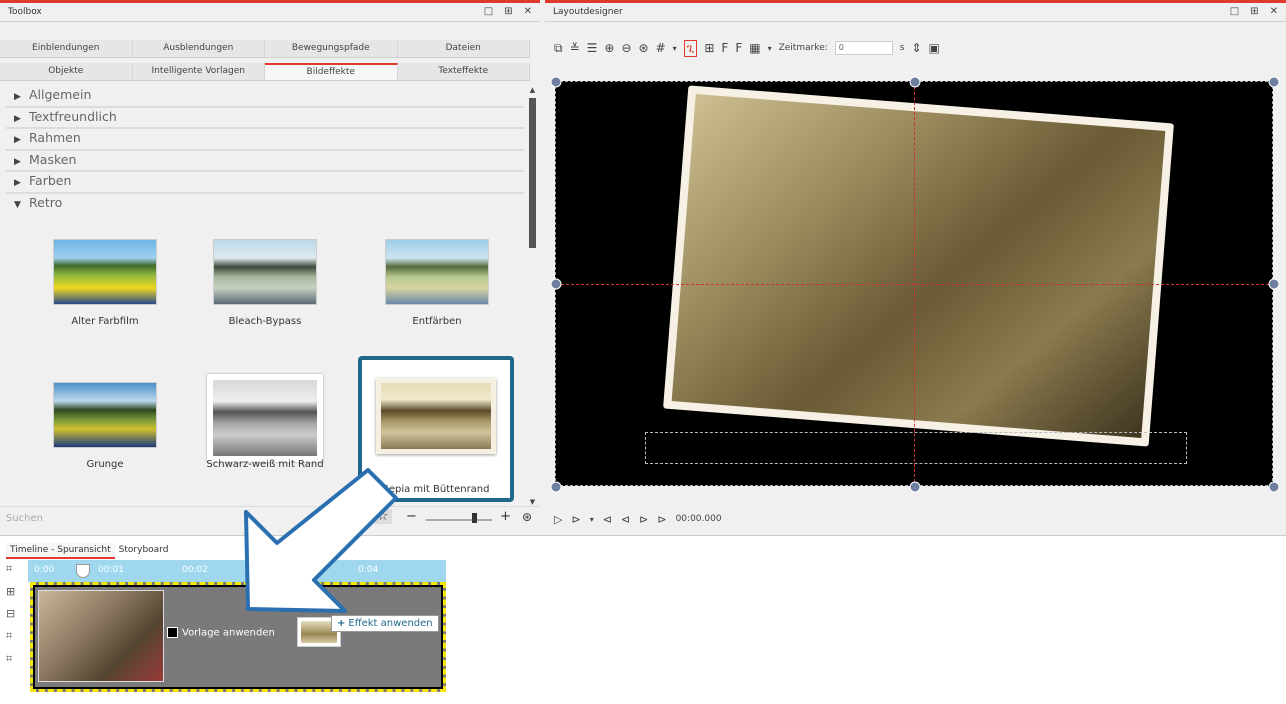  What do you see at coordinates (331, 48) in the screenshot?
I see `tab-bewegungspfade: Bewegungspfade` at bounding box center [331, 48].